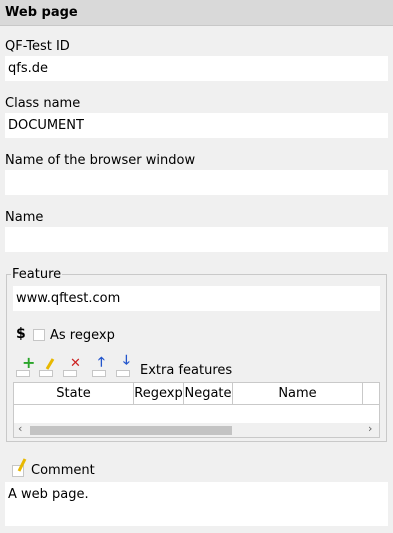  I want to click on comment-field: A web page., so click(196, 504).